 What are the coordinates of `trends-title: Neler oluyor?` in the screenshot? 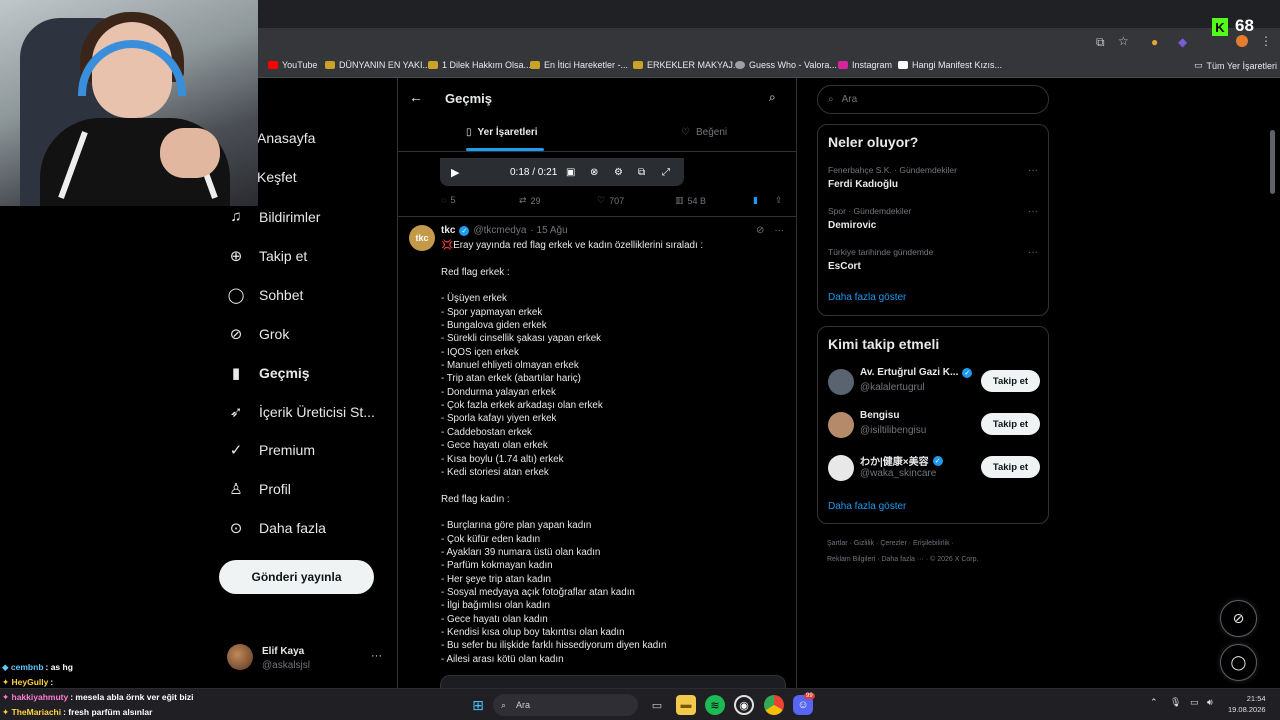 It's located at (873, 142).